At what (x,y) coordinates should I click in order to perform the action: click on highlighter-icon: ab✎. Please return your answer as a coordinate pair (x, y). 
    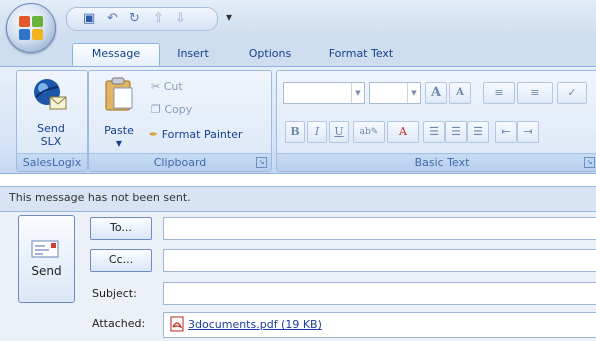
    Looking at the image, I should click on (369, 132).